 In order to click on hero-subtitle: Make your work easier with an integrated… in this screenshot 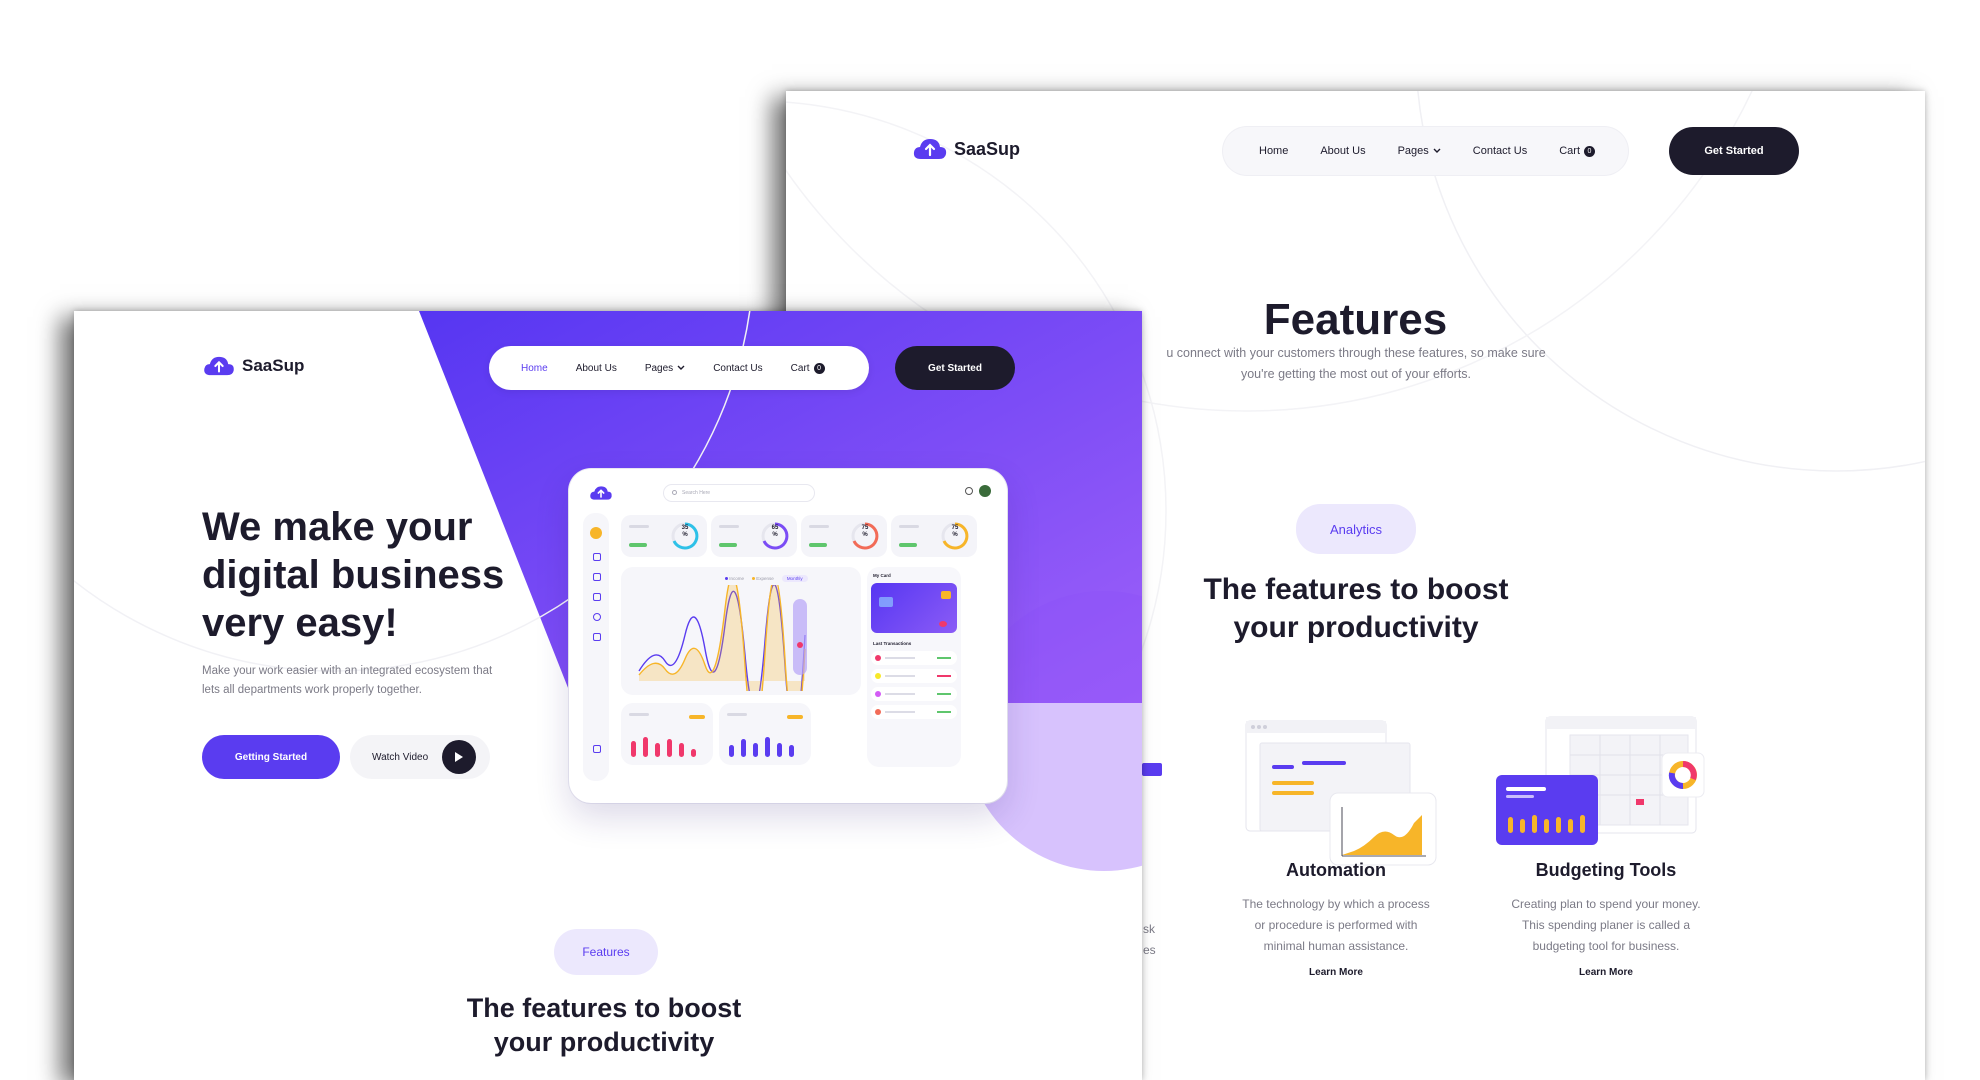, I will do `click(347, 681)`.